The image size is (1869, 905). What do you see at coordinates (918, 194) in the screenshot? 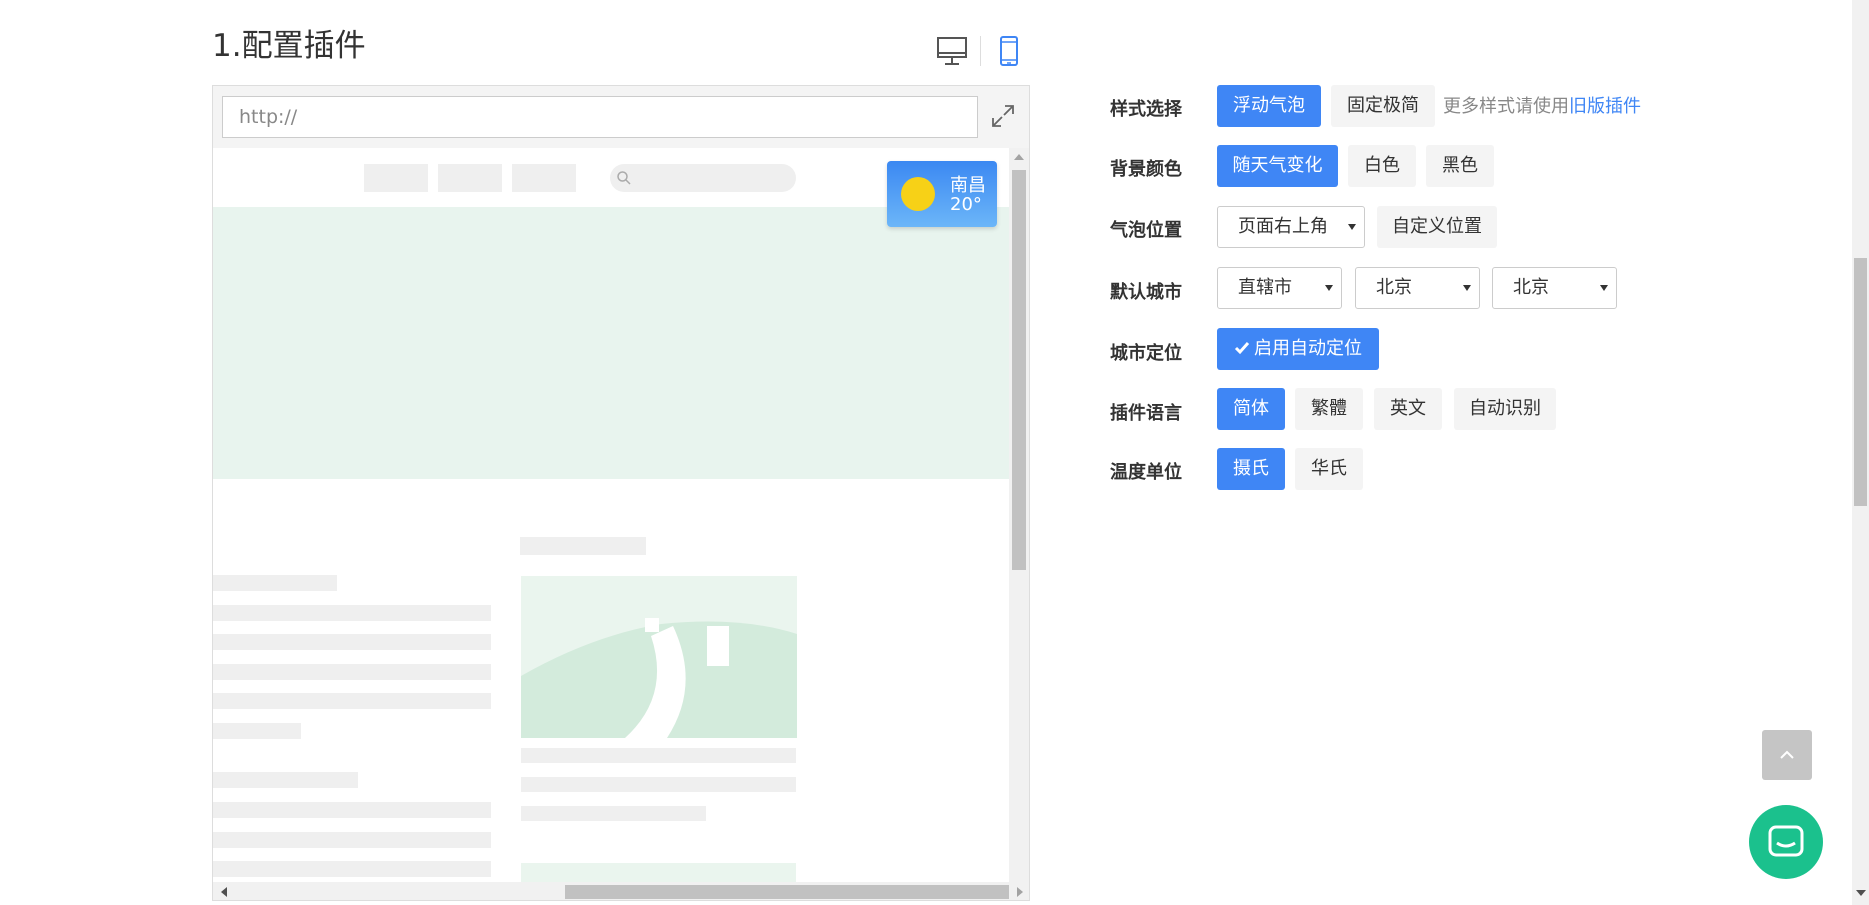
I see `sun-icon` at bounding box center [918, 194].